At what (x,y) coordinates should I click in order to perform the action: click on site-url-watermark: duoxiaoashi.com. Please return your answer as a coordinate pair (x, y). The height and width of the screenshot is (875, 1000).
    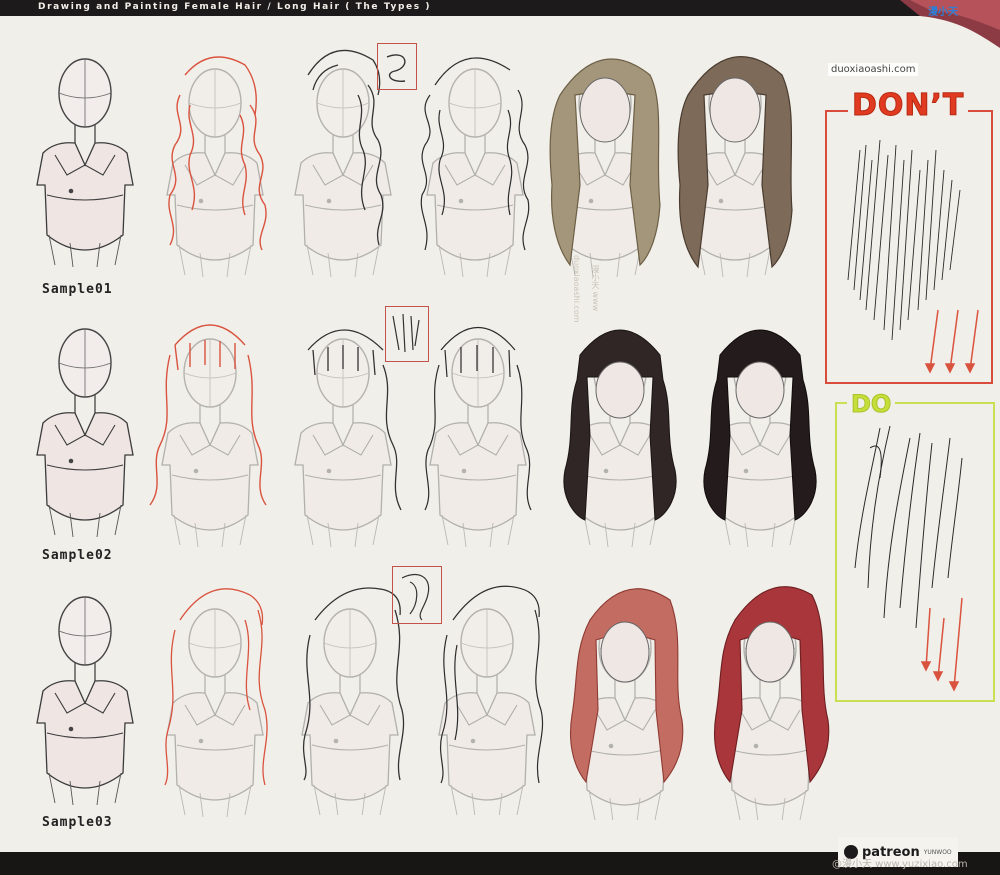
    Looking at the image, I should click on (873, 69).